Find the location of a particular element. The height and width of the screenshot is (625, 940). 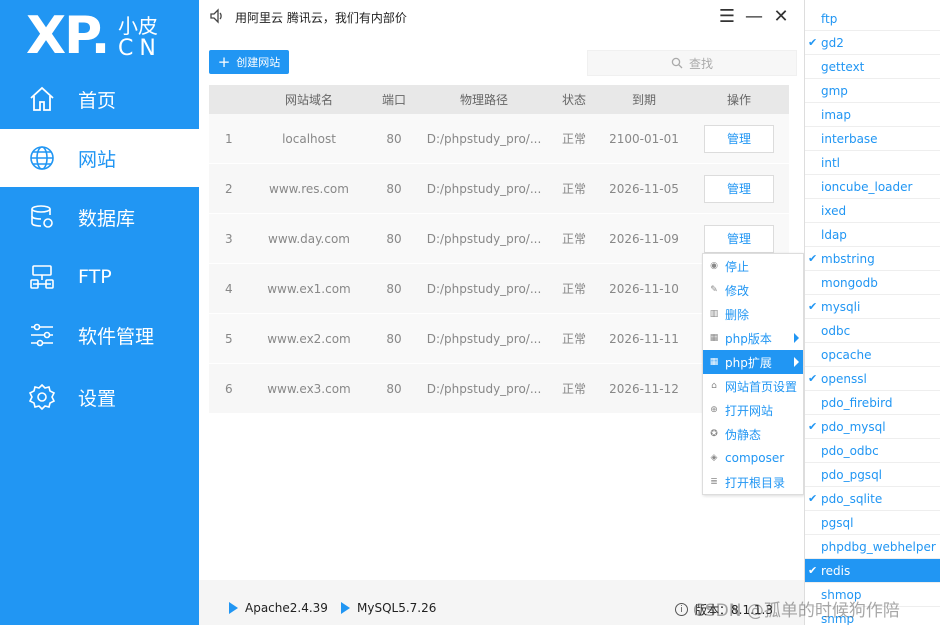

extension-item: ioncube_loader is located at coordinates (872, 187).